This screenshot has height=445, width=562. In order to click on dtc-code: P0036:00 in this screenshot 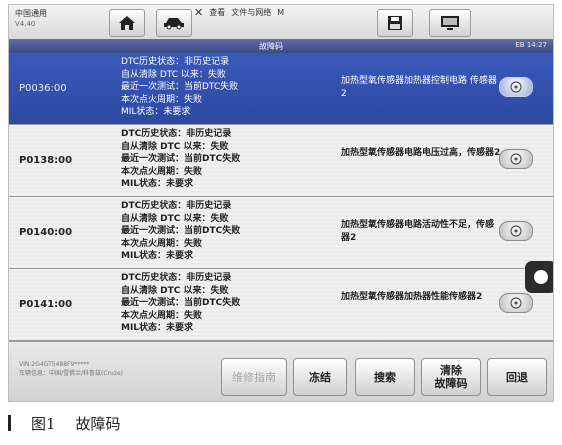, I will do `click(43, 88)`.